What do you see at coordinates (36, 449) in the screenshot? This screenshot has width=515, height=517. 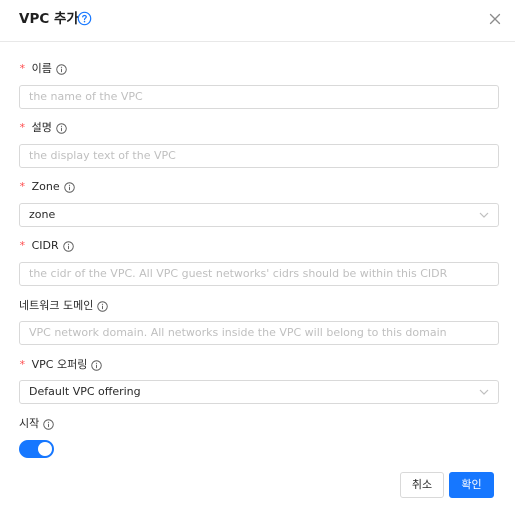 I see `start-toggle` at bounding box center [36, 449].